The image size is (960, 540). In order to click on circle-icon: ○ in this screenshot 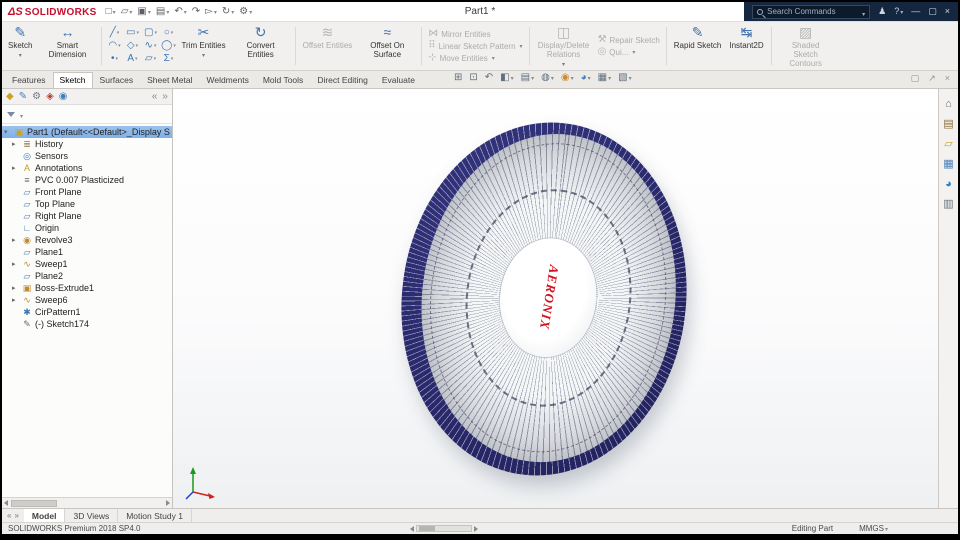, I will do `click(168, 33)`.